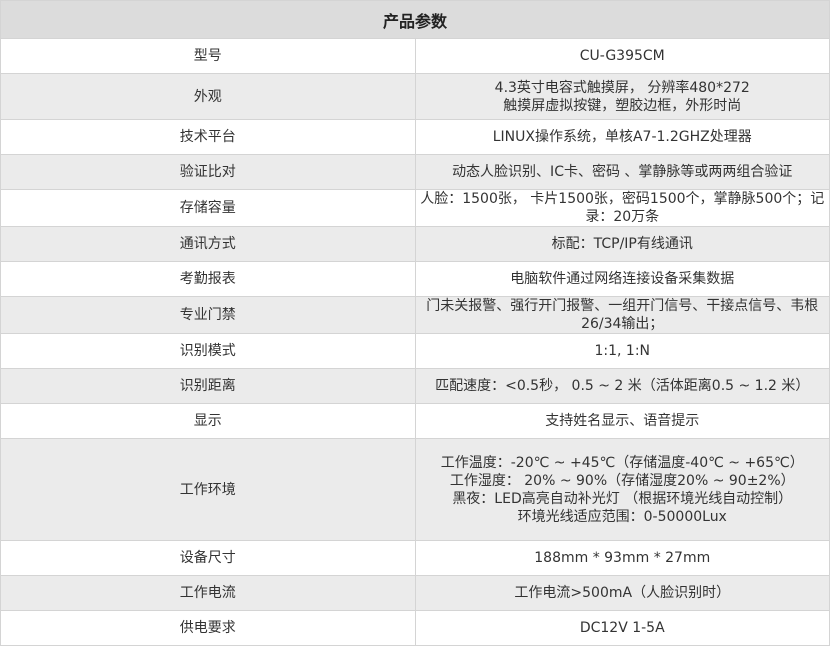  Describe the element at coordinates (208, 96) in the screenshot. I see `row-label: 外观` at that location.